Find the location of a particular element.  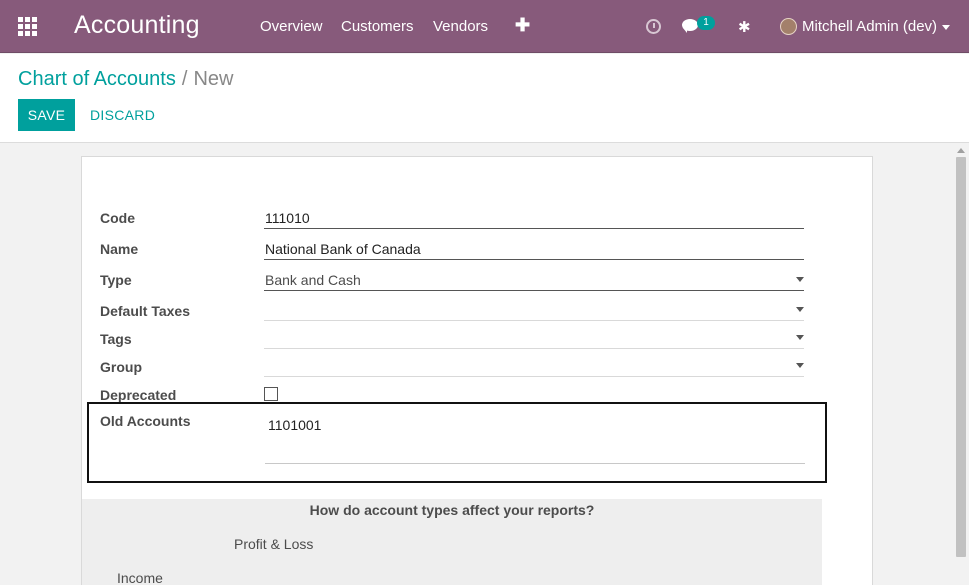

scrollbar is located at coordinates (961, 364).